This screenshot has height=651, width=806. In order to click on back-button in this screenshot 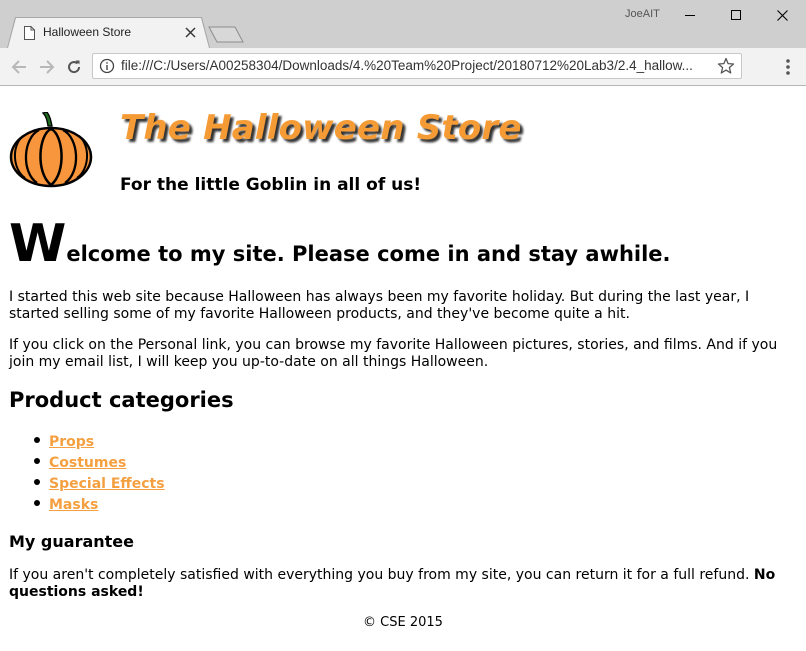, I will do `click(19, 67)`.